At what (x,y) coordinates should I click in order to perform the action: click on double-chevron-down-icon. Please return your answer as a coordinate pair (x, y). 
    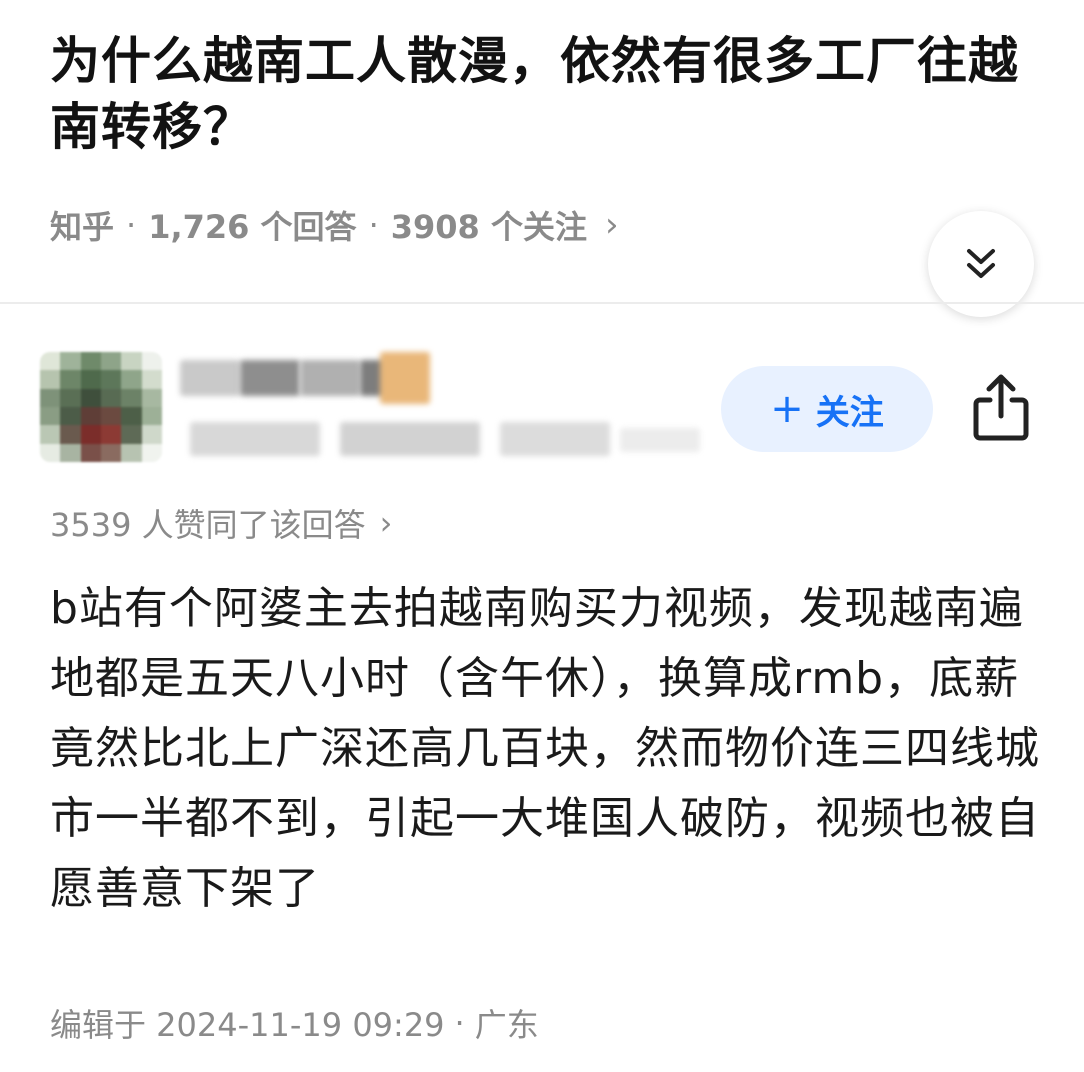
    Looking at the image, I should click on (981, 263).